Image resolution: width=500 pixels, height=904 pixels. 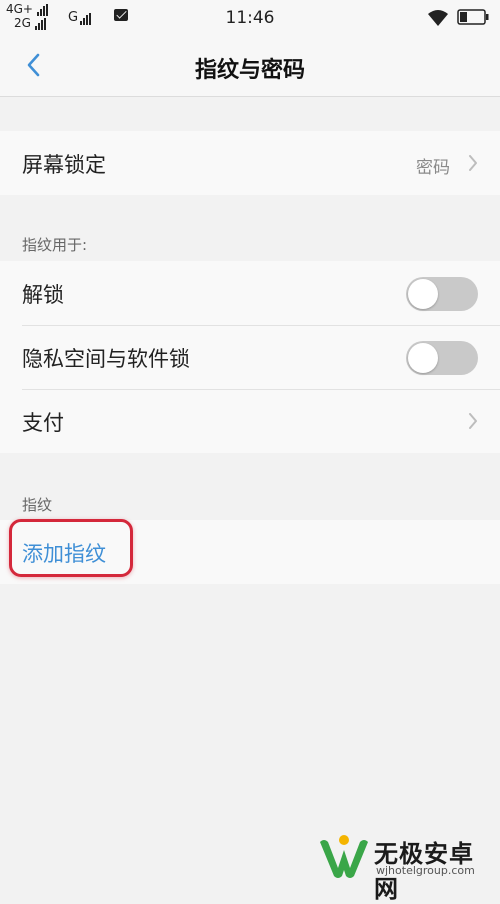 I want to click on unlock-row: 解锁, so click(x=250, y=293).